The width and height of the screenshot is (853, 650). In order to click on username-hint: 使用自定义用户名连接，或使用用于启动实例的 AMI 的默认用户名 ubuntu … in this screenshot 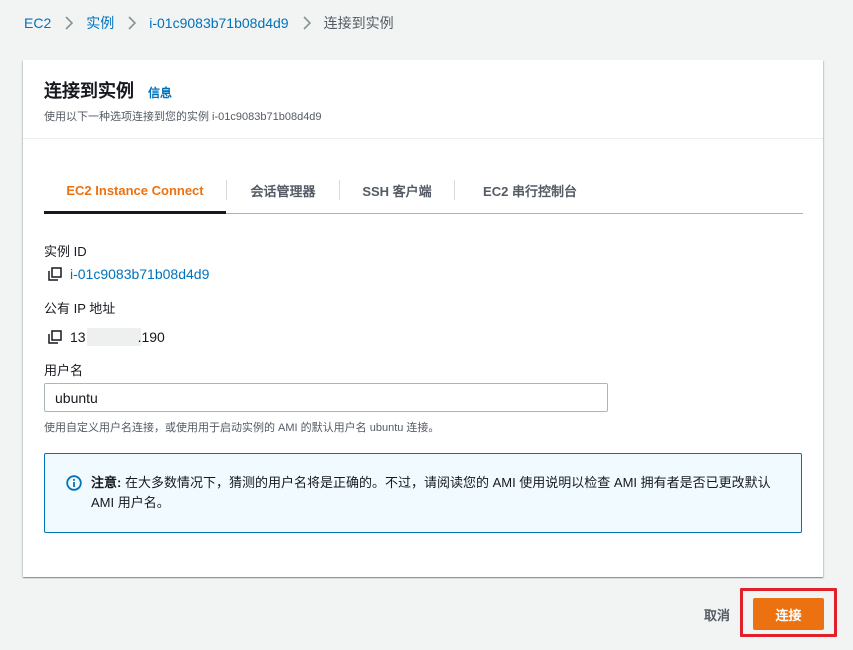, I will do `click(242, 428)`.